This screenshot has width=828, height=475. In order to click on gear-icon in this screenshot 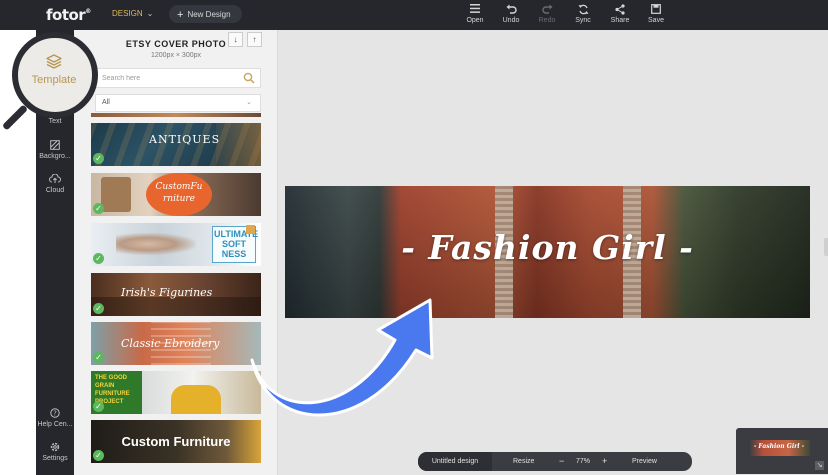, I will do `click(55, 448)`.